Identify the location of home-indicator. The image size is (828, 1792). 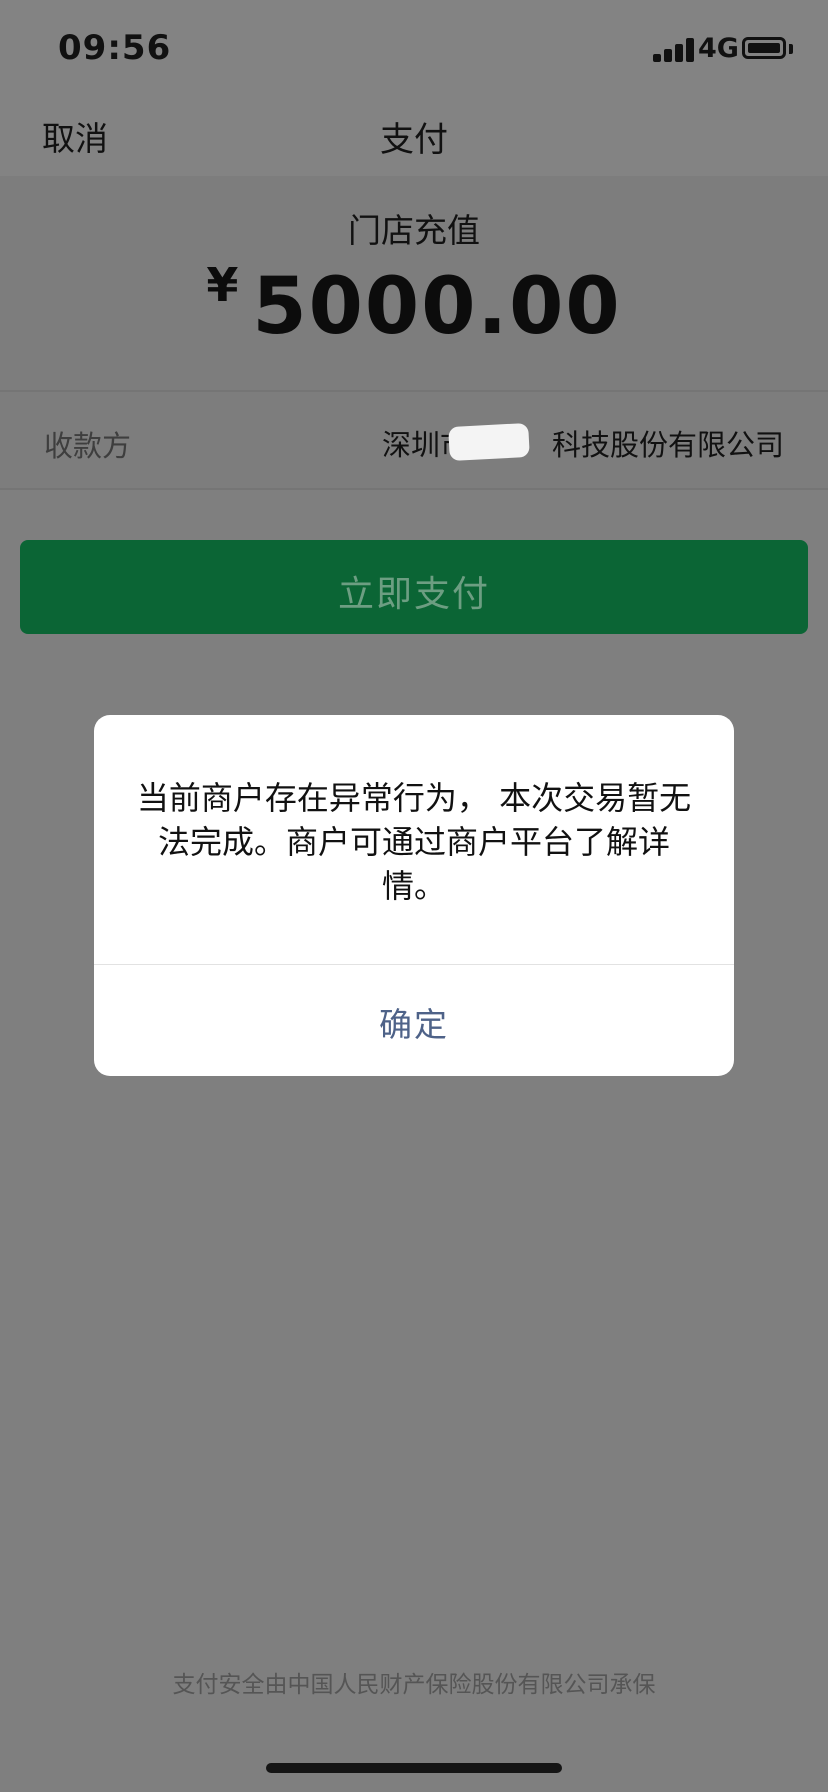
(414, 1768).